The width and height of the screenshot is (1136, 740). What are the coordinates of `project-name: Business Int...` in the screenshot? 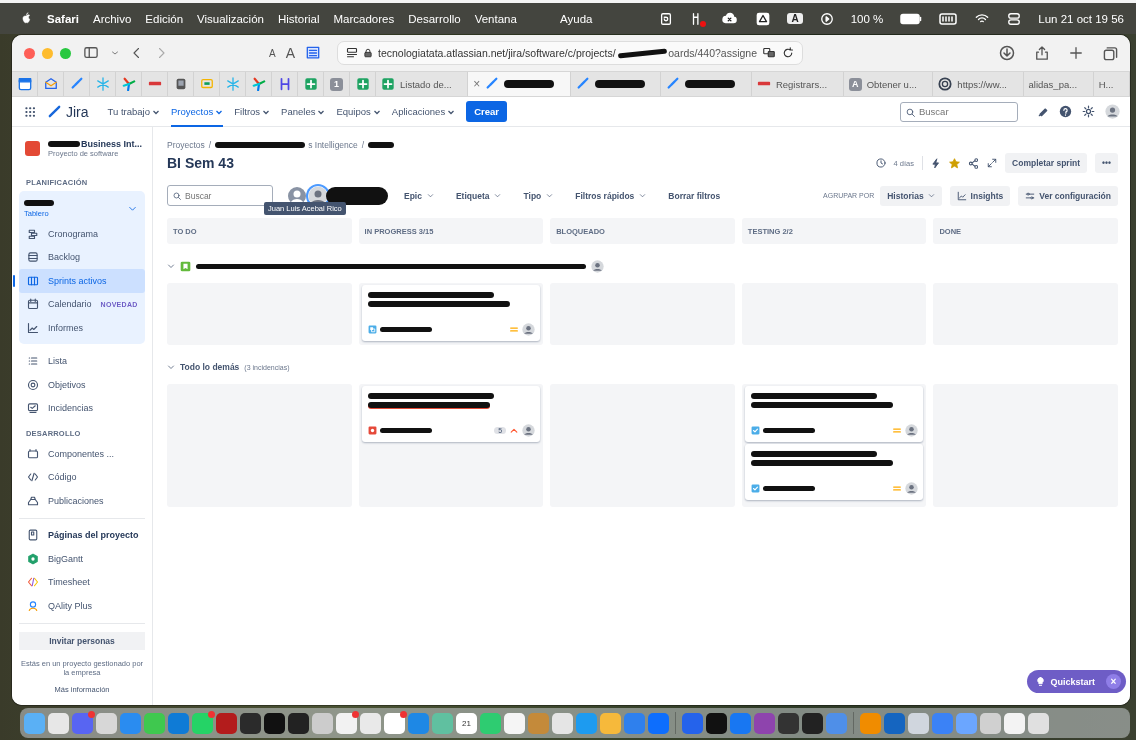 It's located at (95, 144).